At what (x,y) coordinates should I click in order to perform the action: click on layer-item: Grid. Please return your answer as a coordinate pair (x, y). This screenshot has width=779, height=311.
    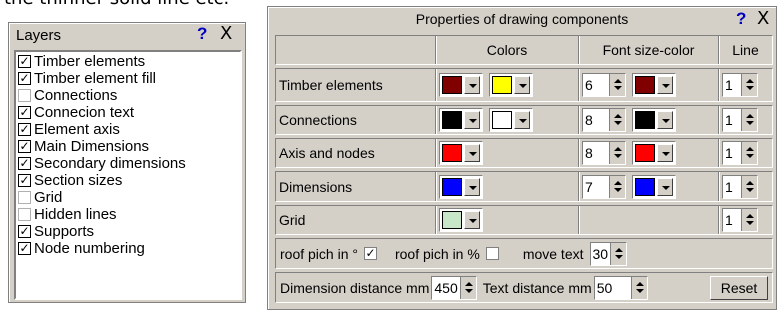
    Looking at the image, I should click on (129, 197).